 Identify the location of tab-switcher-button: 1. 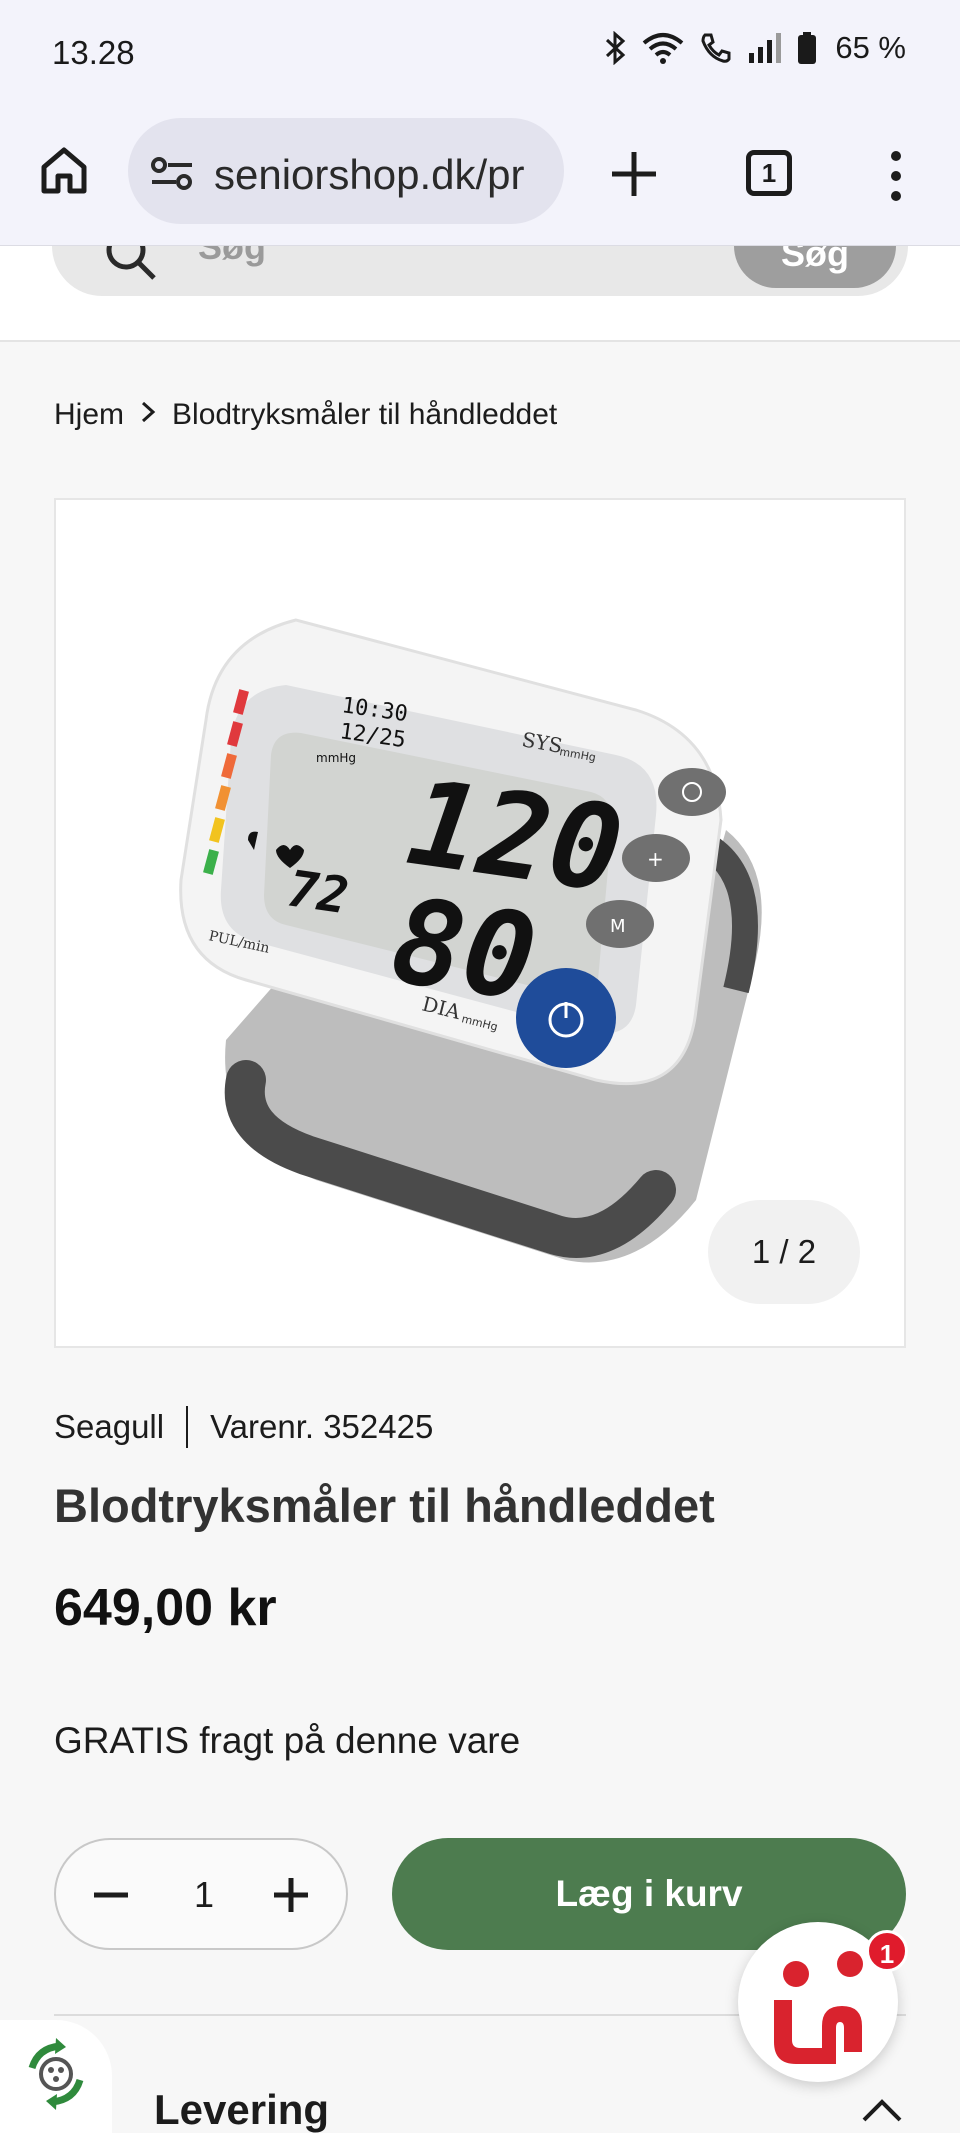
(769, 173).